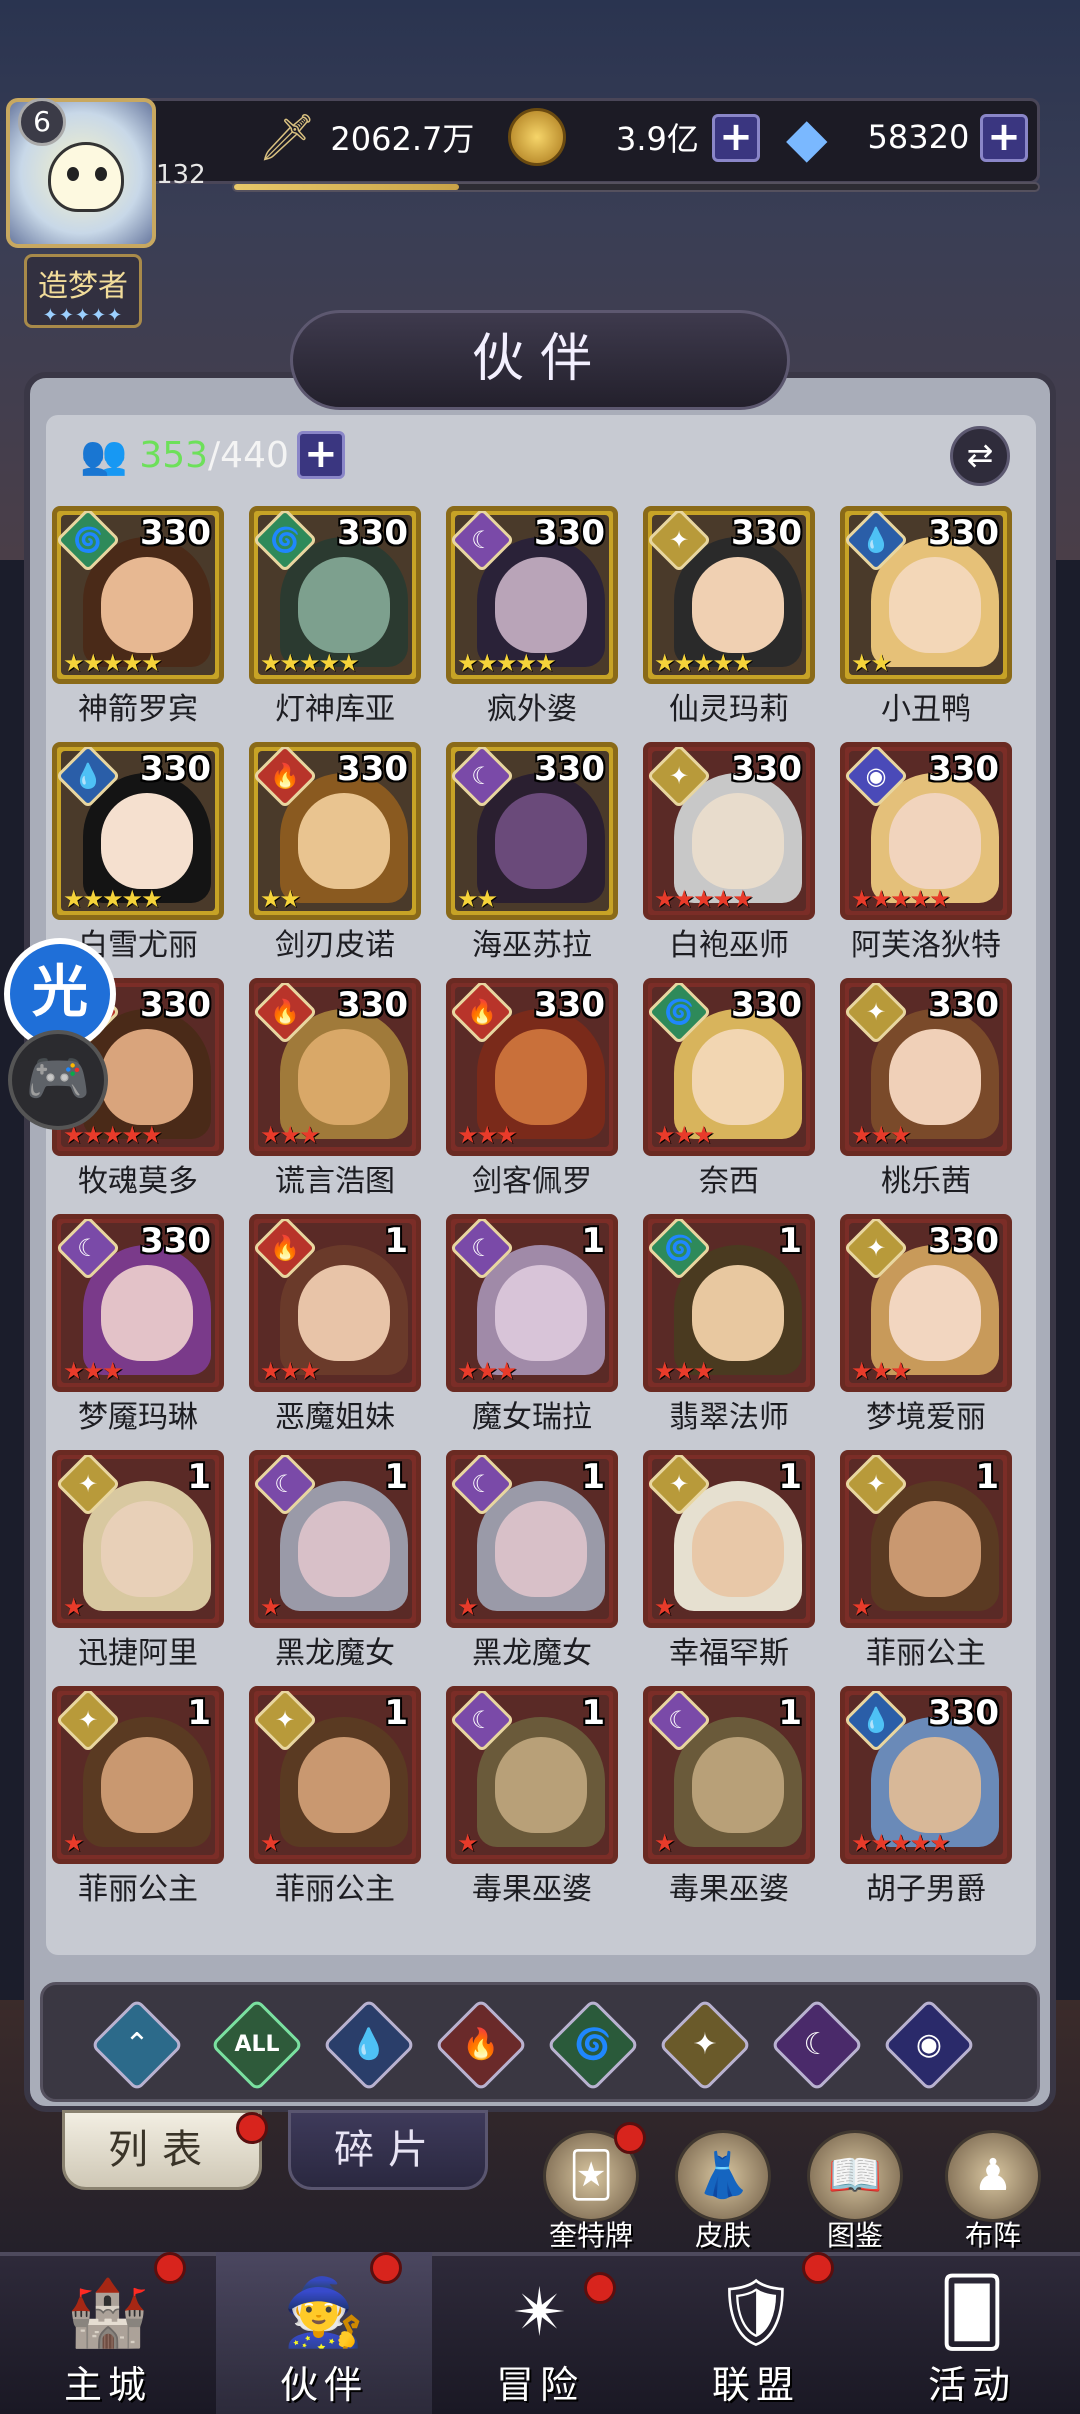 This screenshot has width=1080, height=2414. What do you see at coordinates (636, 187) in the screenshot?
I see `exp-progress-bar` at bounding box center [636, 187].